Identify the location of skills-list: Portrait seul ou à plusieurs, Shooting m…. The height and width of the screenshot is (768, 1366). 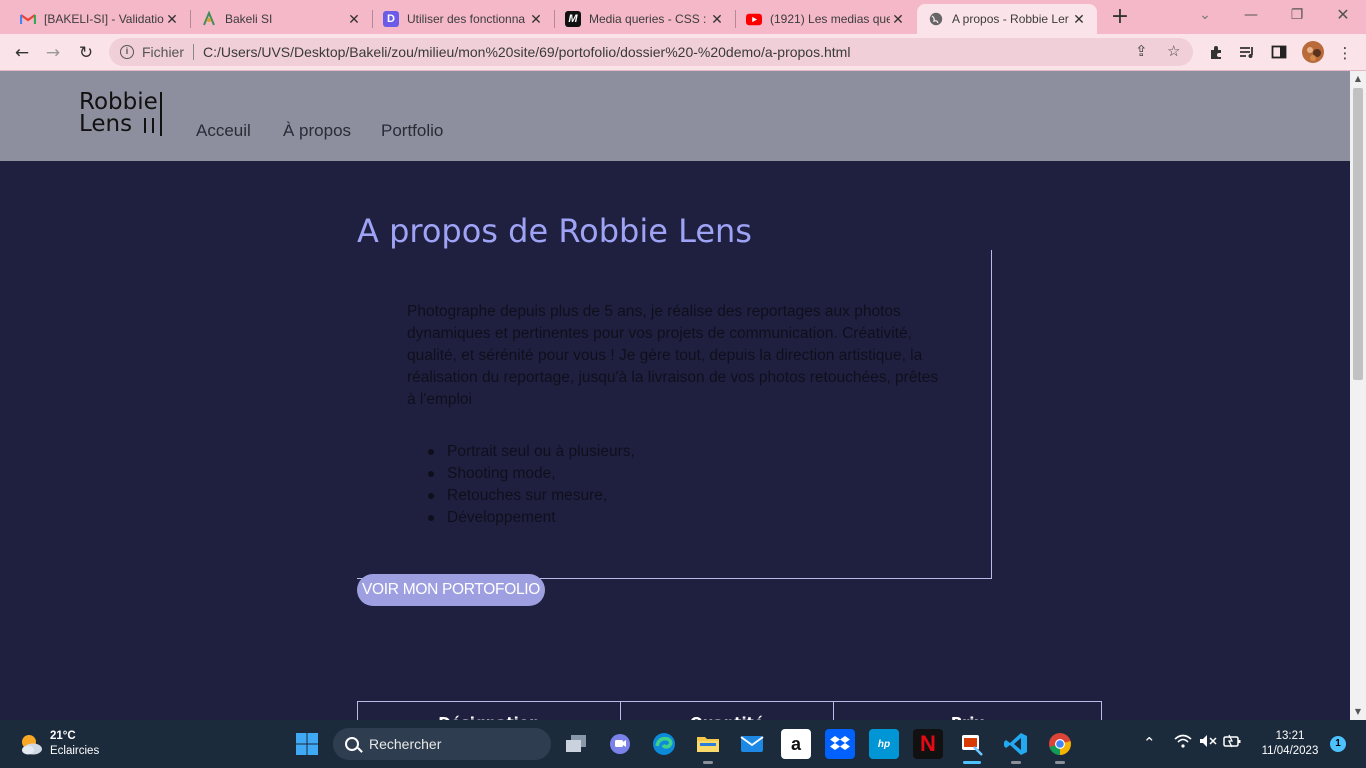
(531, 485).